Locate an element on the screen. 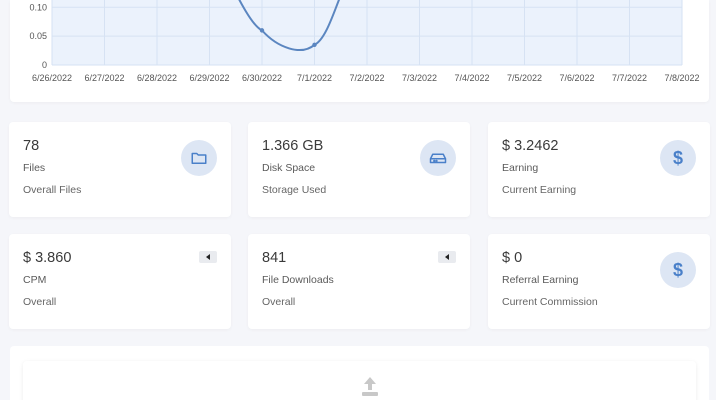 The image size is (716, 400). stat-label: Referral Earning is located at coordinates (540, 280).